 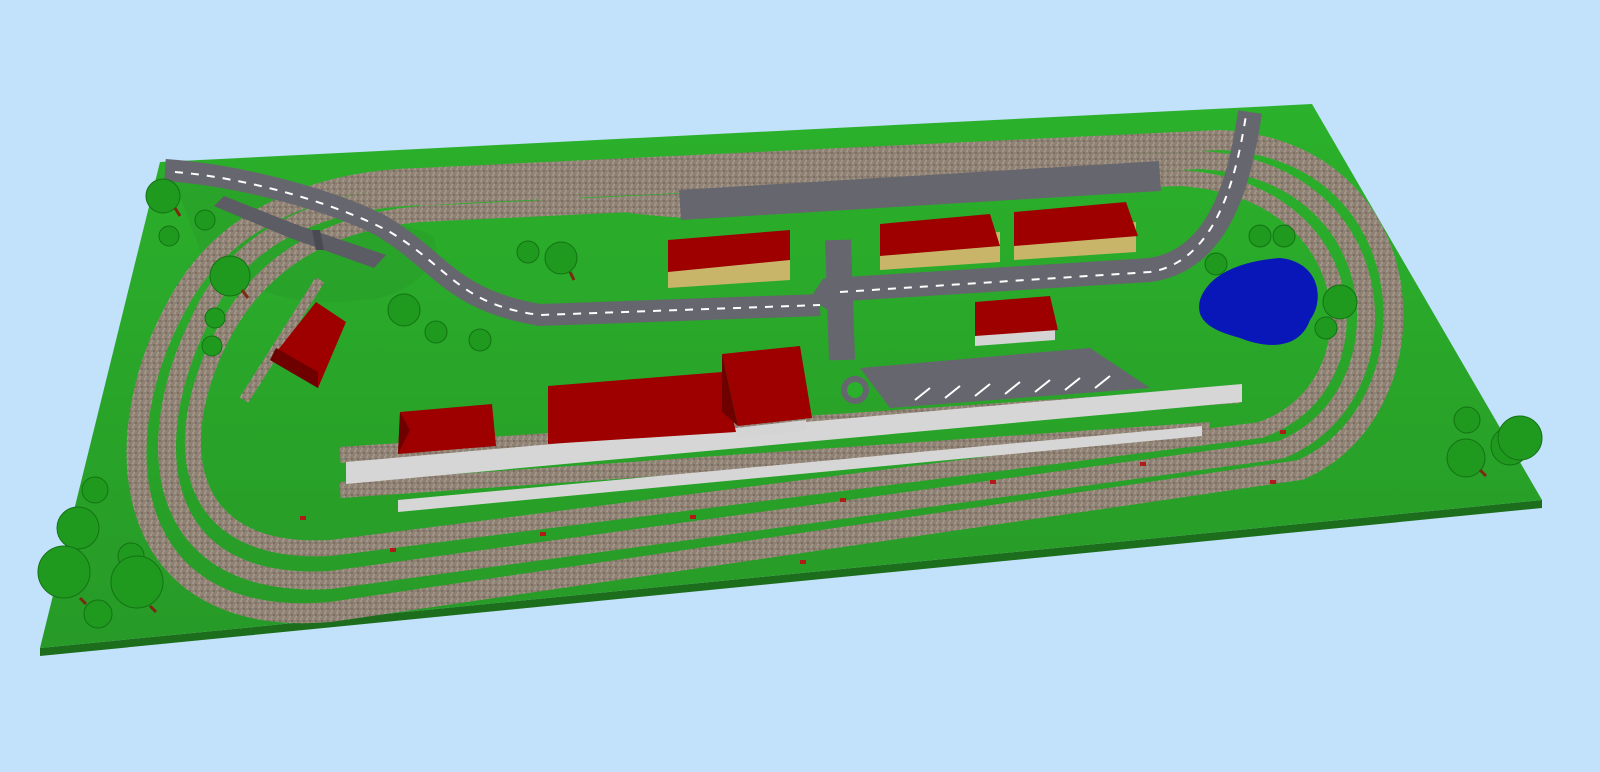 What do you see at coordinates (447, 429) in the screenshot?
I see `station-annex` at bounding box center [447, 429].